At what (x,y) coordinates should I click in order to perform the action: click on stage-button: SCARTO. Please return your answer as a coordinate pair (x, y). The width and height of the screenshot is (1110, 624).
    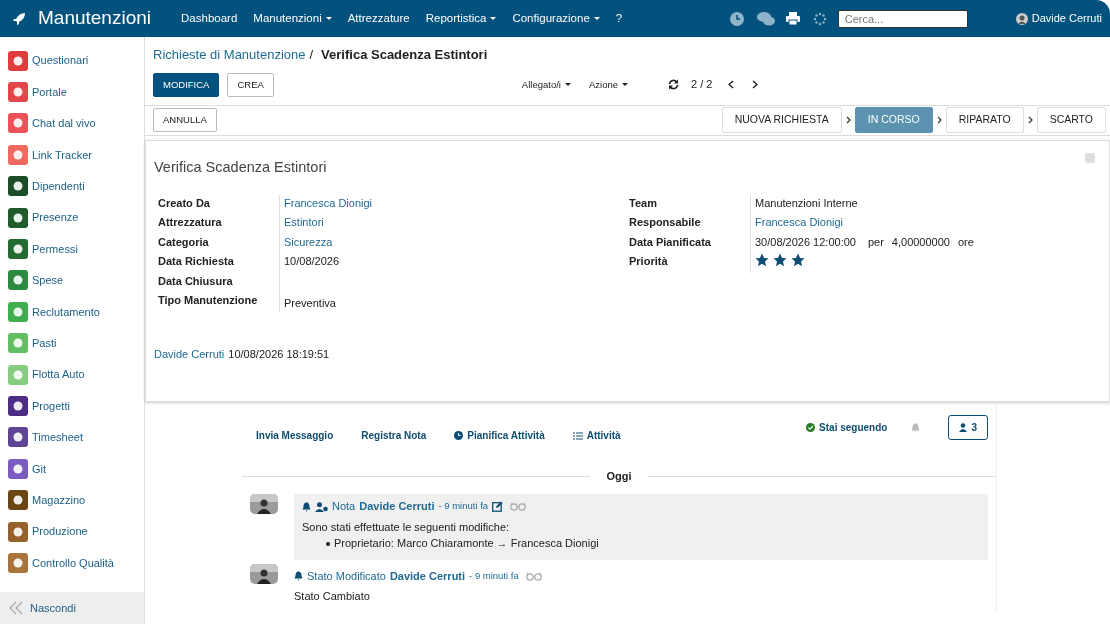
    Looking at the image, I should click on (1071, 120).